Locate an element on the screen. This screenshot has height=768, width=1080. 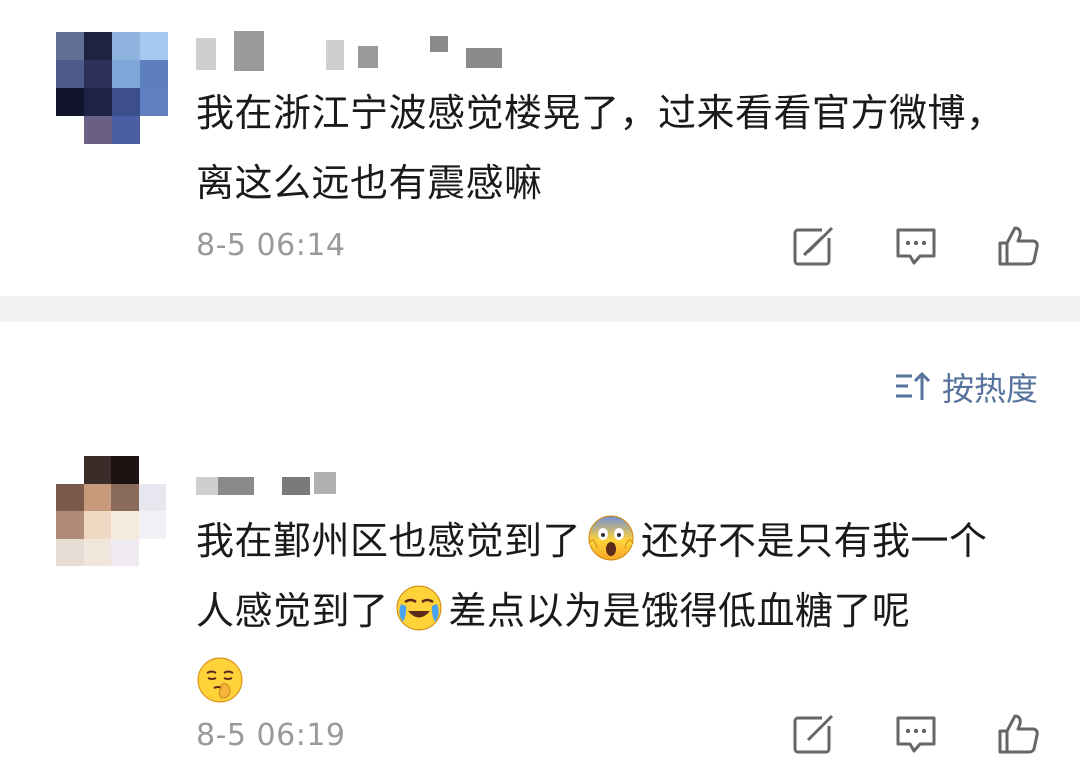
comment-icon is located at coordinates (916, 734).